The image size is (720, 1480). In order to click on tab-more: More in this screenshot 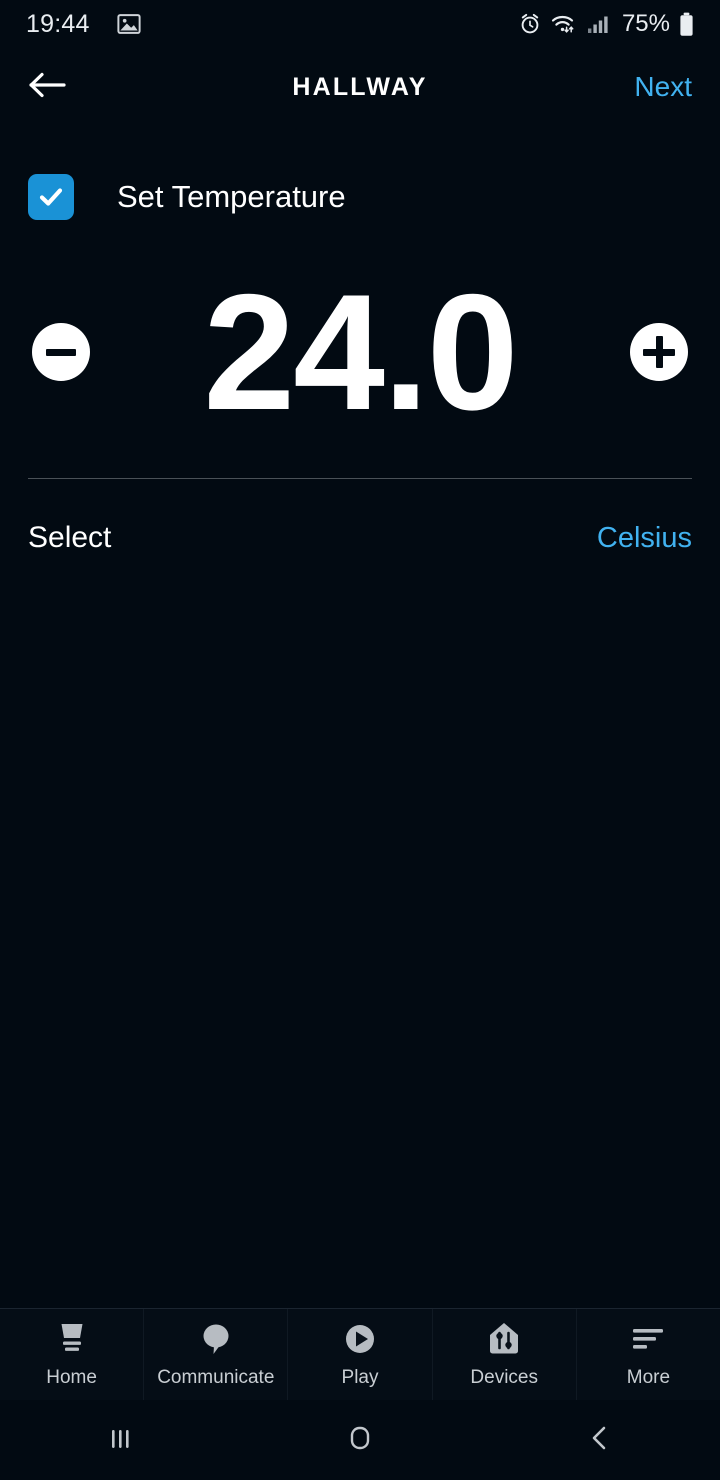, I will do `click(648, 1354)`.